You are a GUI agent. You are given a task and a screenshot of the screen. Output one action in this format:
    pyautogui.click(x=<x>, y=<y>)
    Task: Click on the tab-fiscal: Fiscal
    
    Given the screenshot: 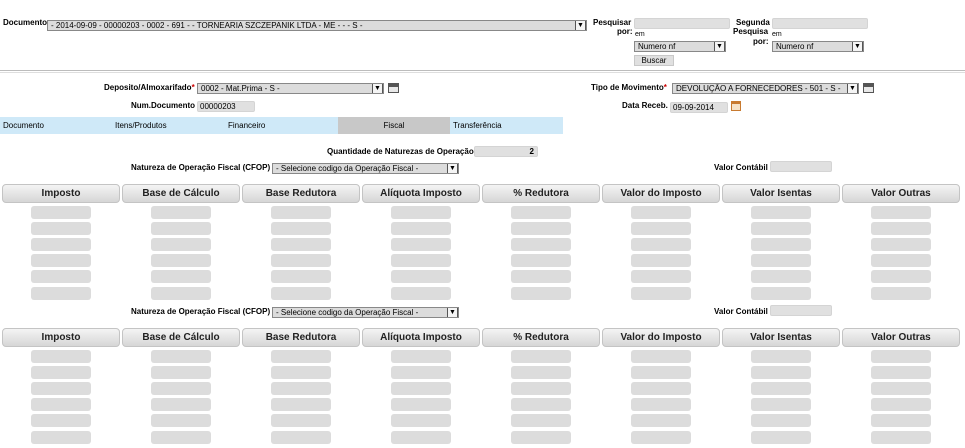 What is the action you would take?
    pyautogui.click(x=394, y=125)
    